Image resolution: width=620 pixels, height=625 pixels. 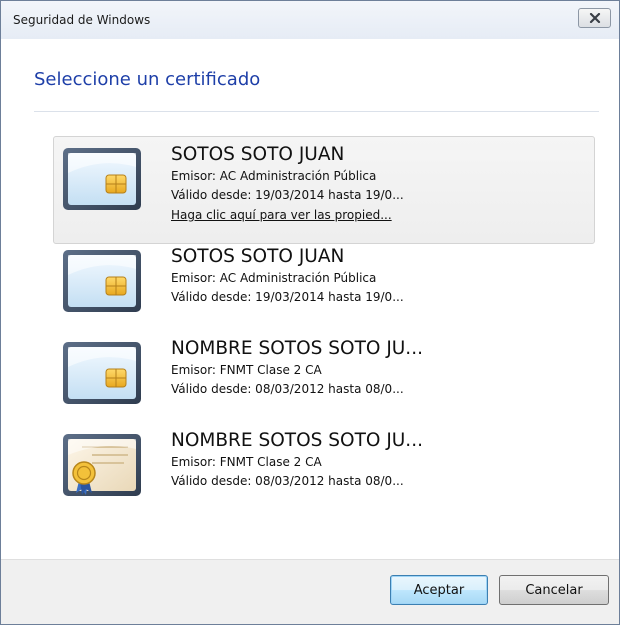 I want to click on ok-button: Aceptar, so click(x=439, y=590).